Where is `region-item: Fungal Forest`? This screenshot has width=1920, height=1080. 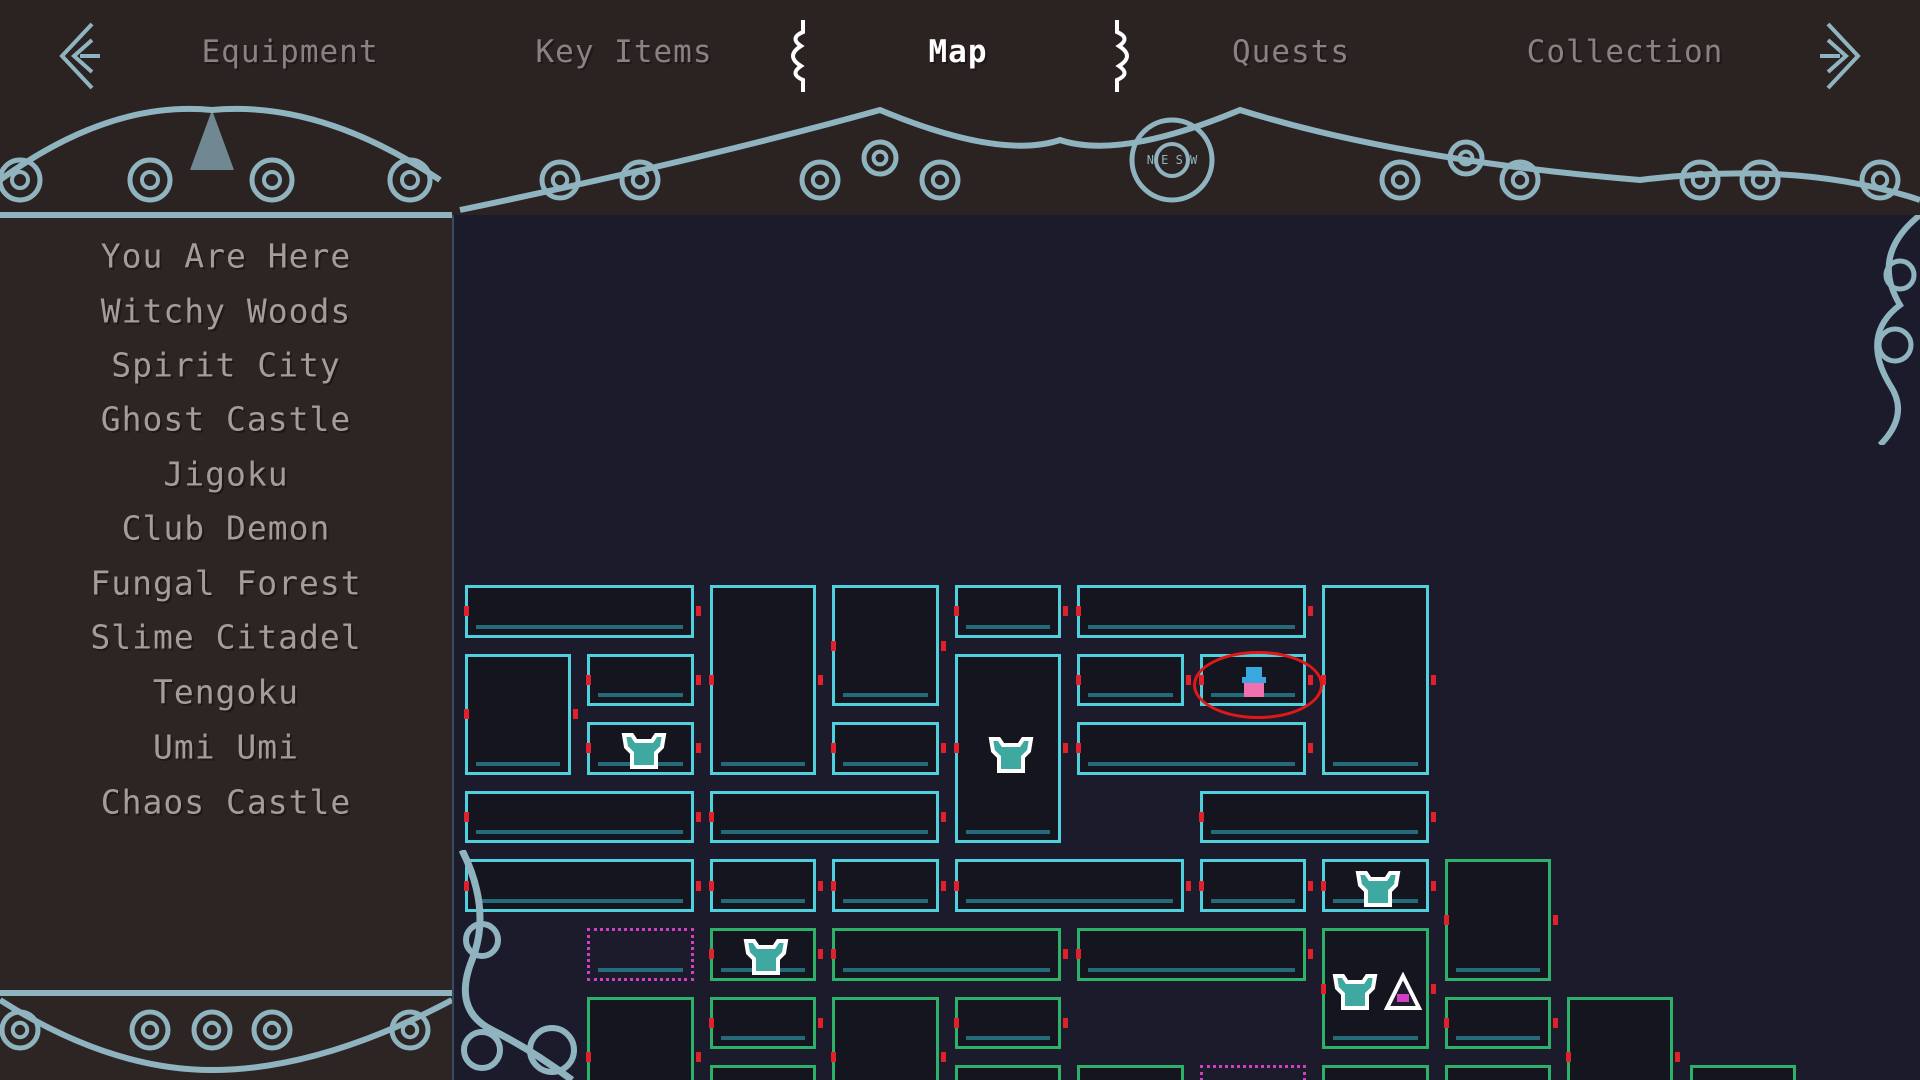 region-item: Fungal Forest is located at coordinates (226, 583).